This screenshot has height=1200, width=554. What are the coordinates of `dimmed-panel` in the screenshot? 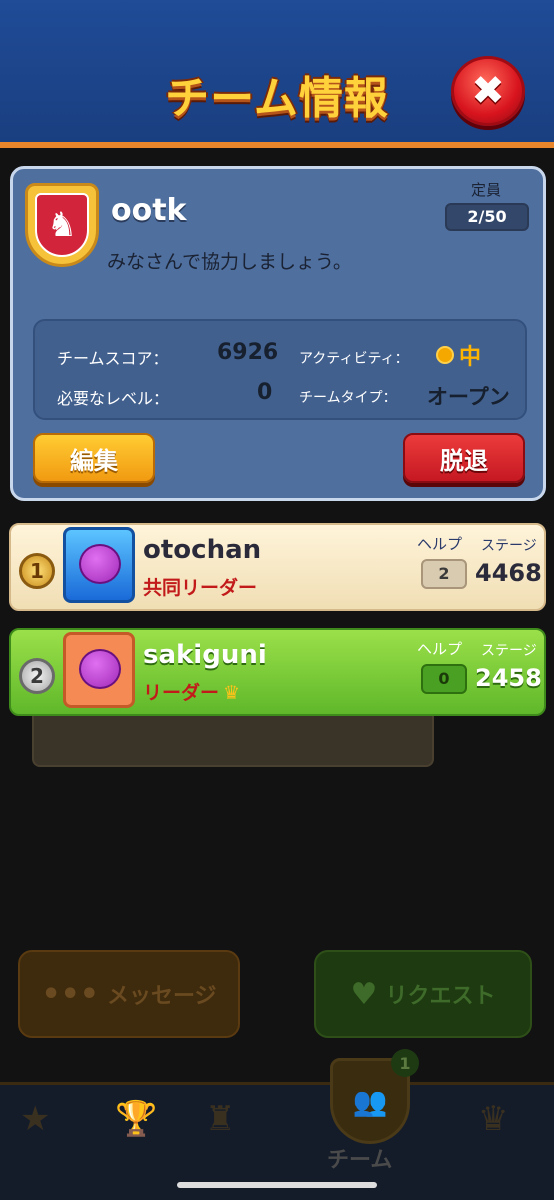 It's located at (233, 739).